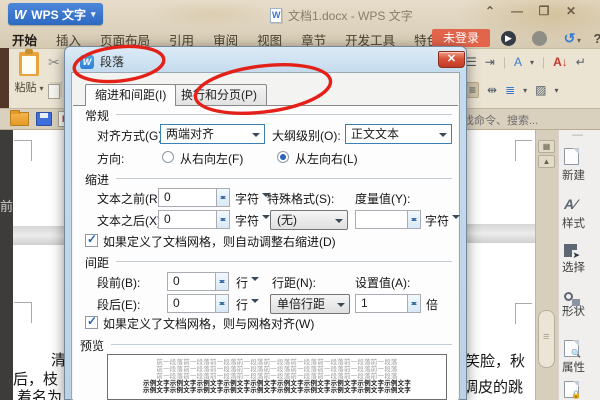 Image resolution: width=600 pixels, height=400 pixels. What do you see at coordinates (388, 303) in the screenshot?
I see `set-value-input: 1` at bounding box center [388, 303].